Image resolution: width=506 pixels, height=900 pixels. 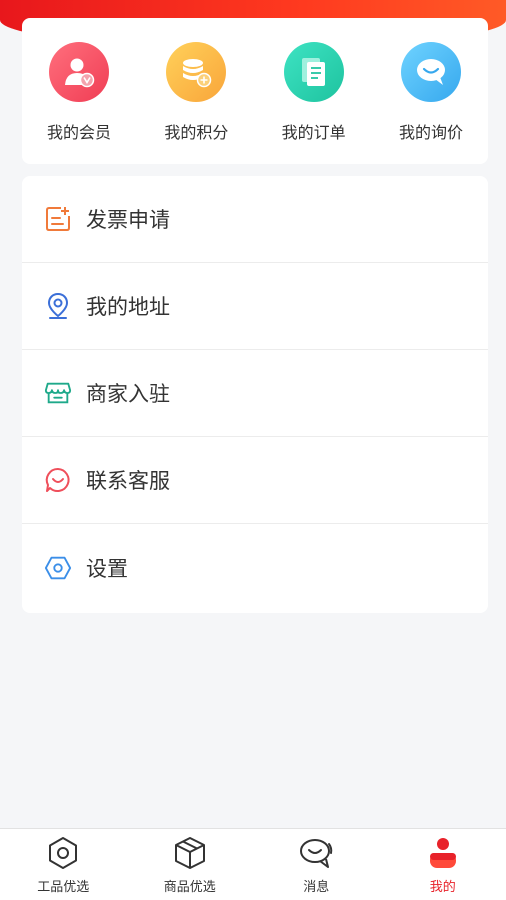 What do you see at coordinates (313, 132) in the screenshot?
I see `quick-action-label: 我的订单` at bounding box center [313, 132].